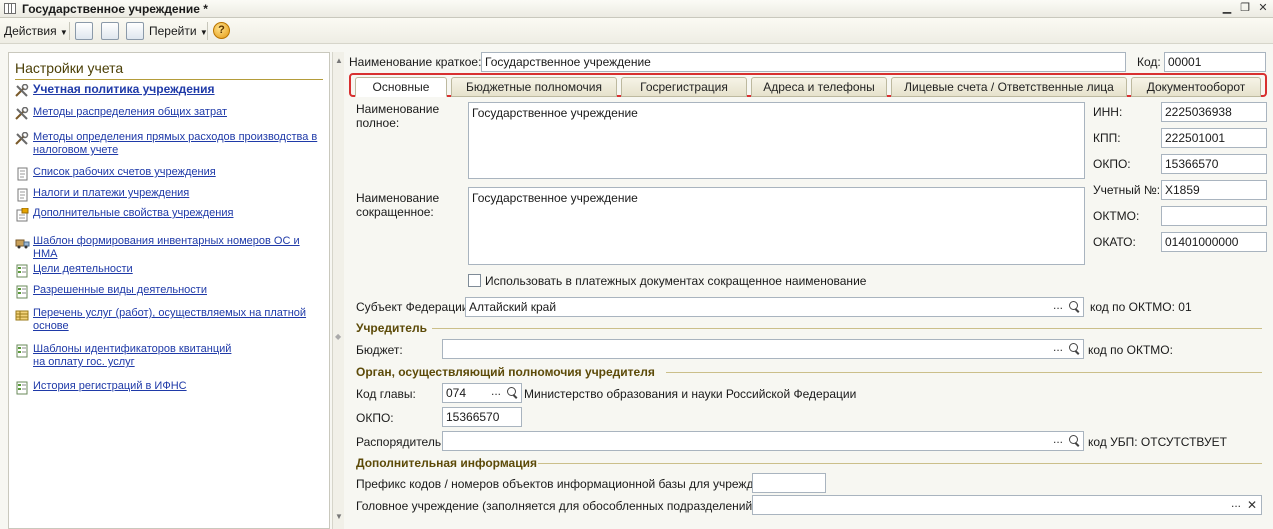  Describe the element at coordinates (22, 315) in the screenshot. I see `table-icon` at that location.